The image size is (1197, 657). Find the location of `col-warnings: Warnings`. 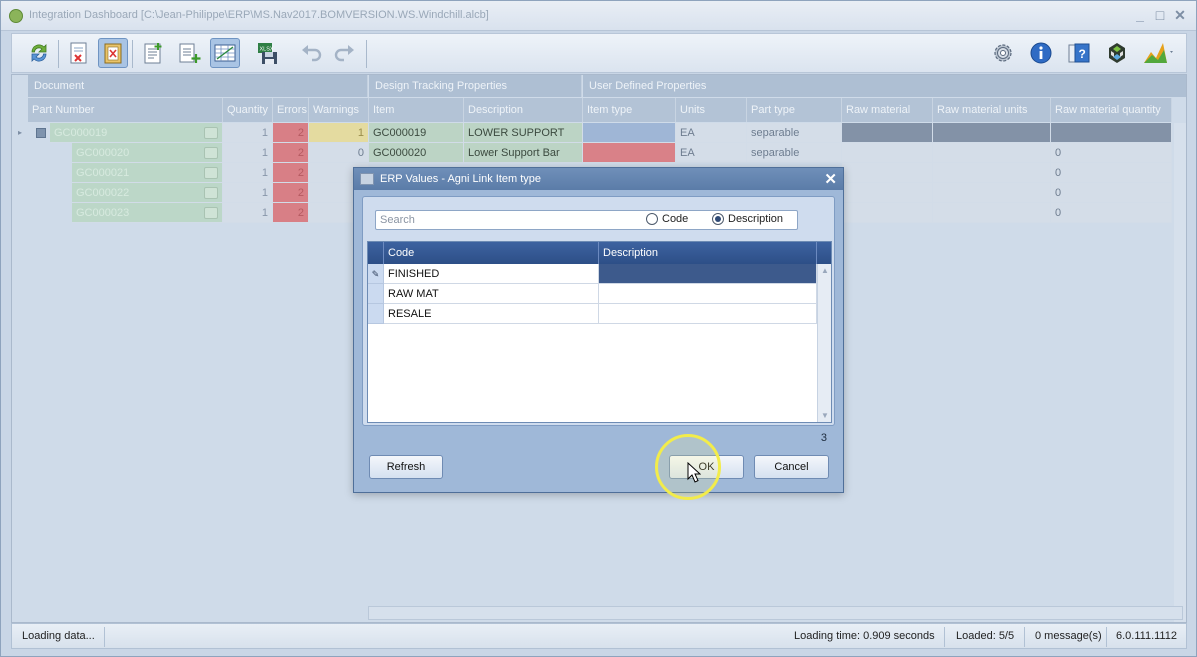

col-warnings: Warnings is located at coordinates (339, 110).